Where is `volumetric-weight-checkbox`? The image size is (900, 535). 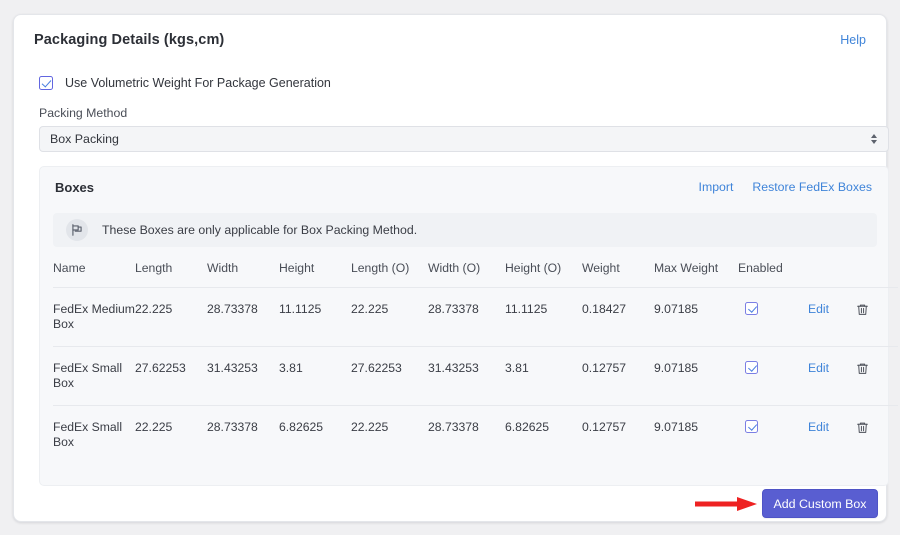
volumetric-weight-checkbox is located at coordinates (46, 83).